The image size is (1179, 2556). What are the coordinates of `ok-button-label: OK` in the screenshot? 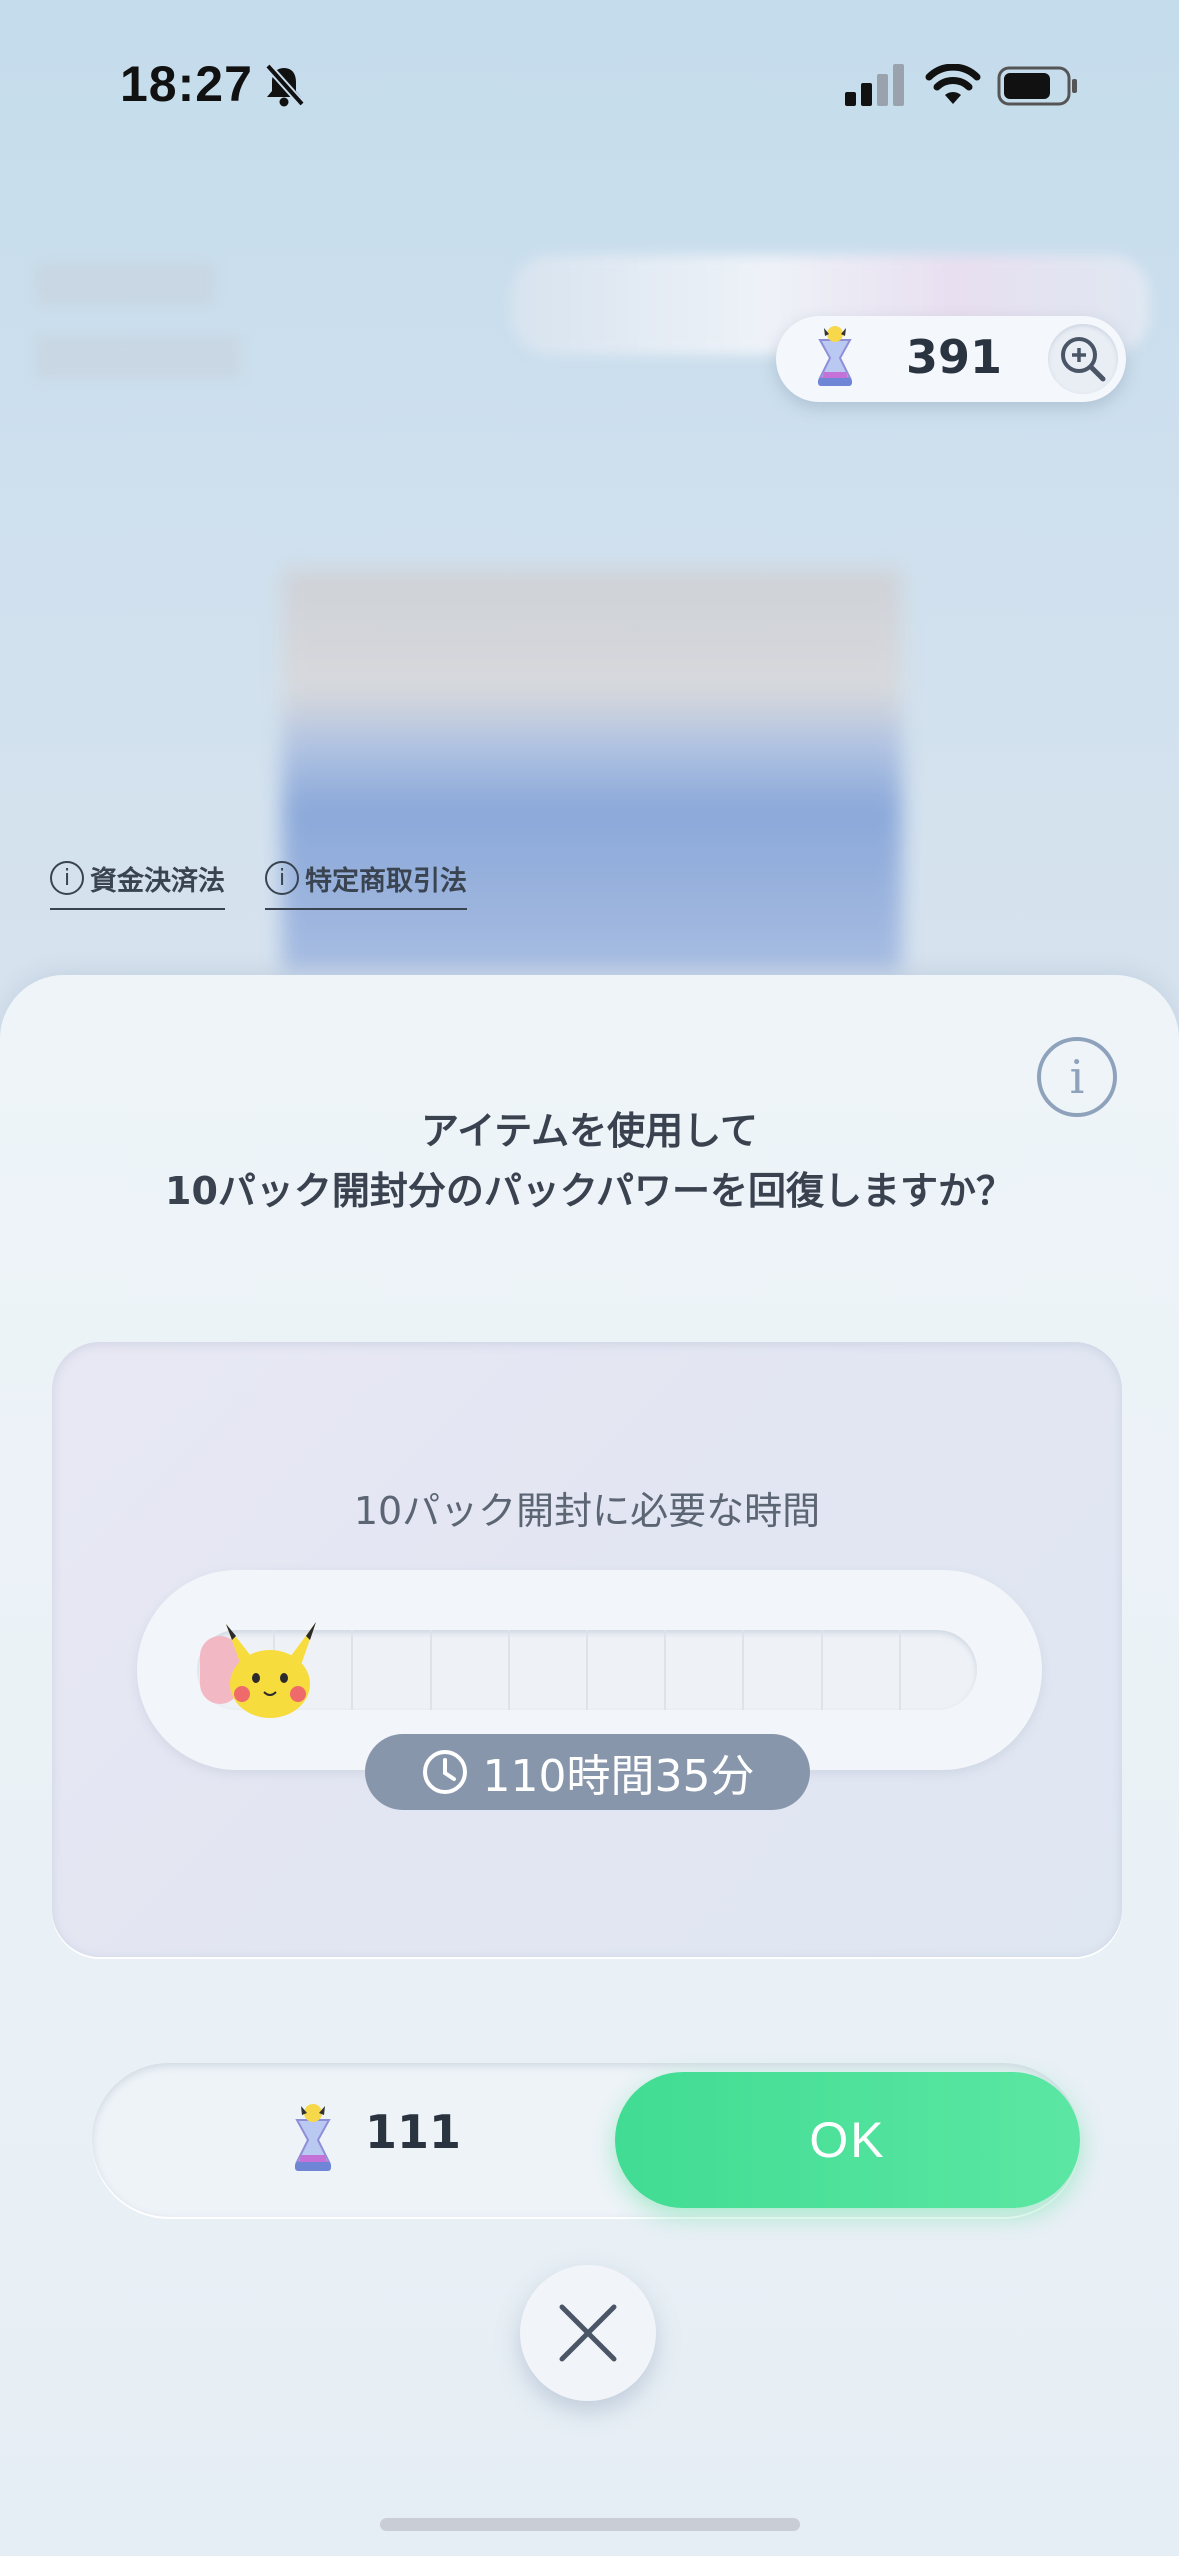 It's located at (847, 2140).